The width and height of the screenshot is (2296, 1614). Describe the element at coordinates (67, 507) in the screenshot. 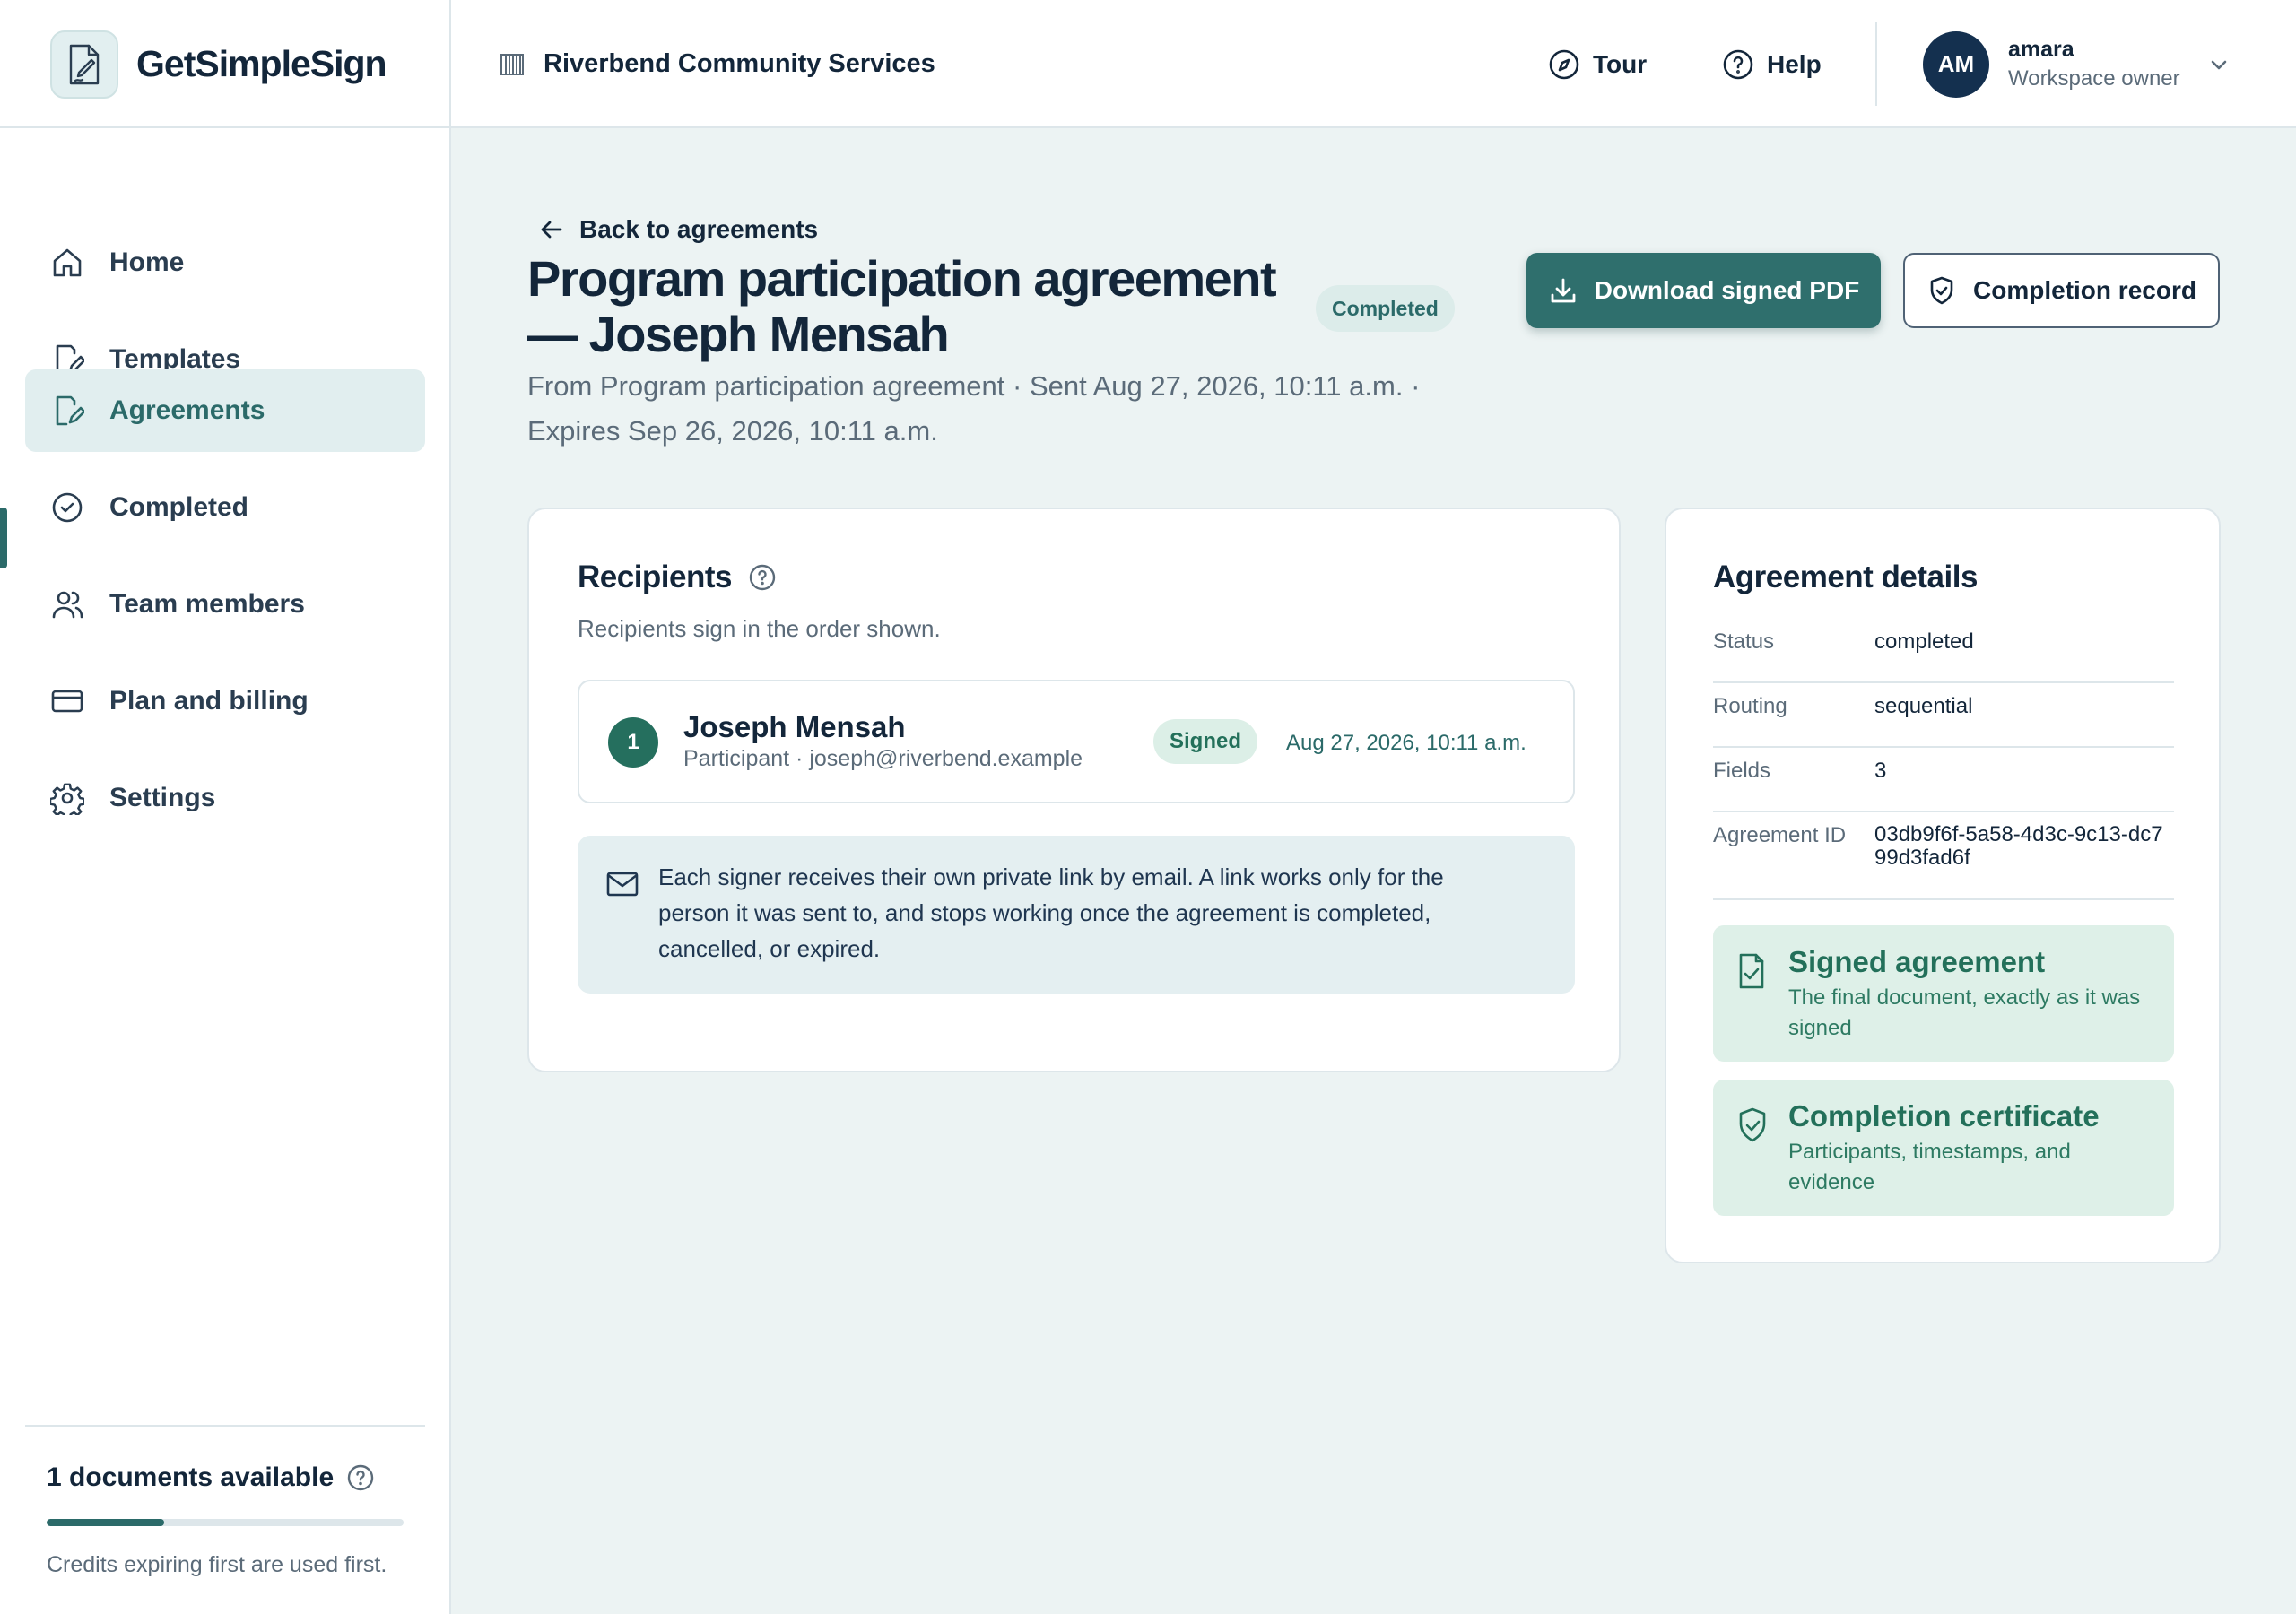

I see `check-circle-icon` at that location.